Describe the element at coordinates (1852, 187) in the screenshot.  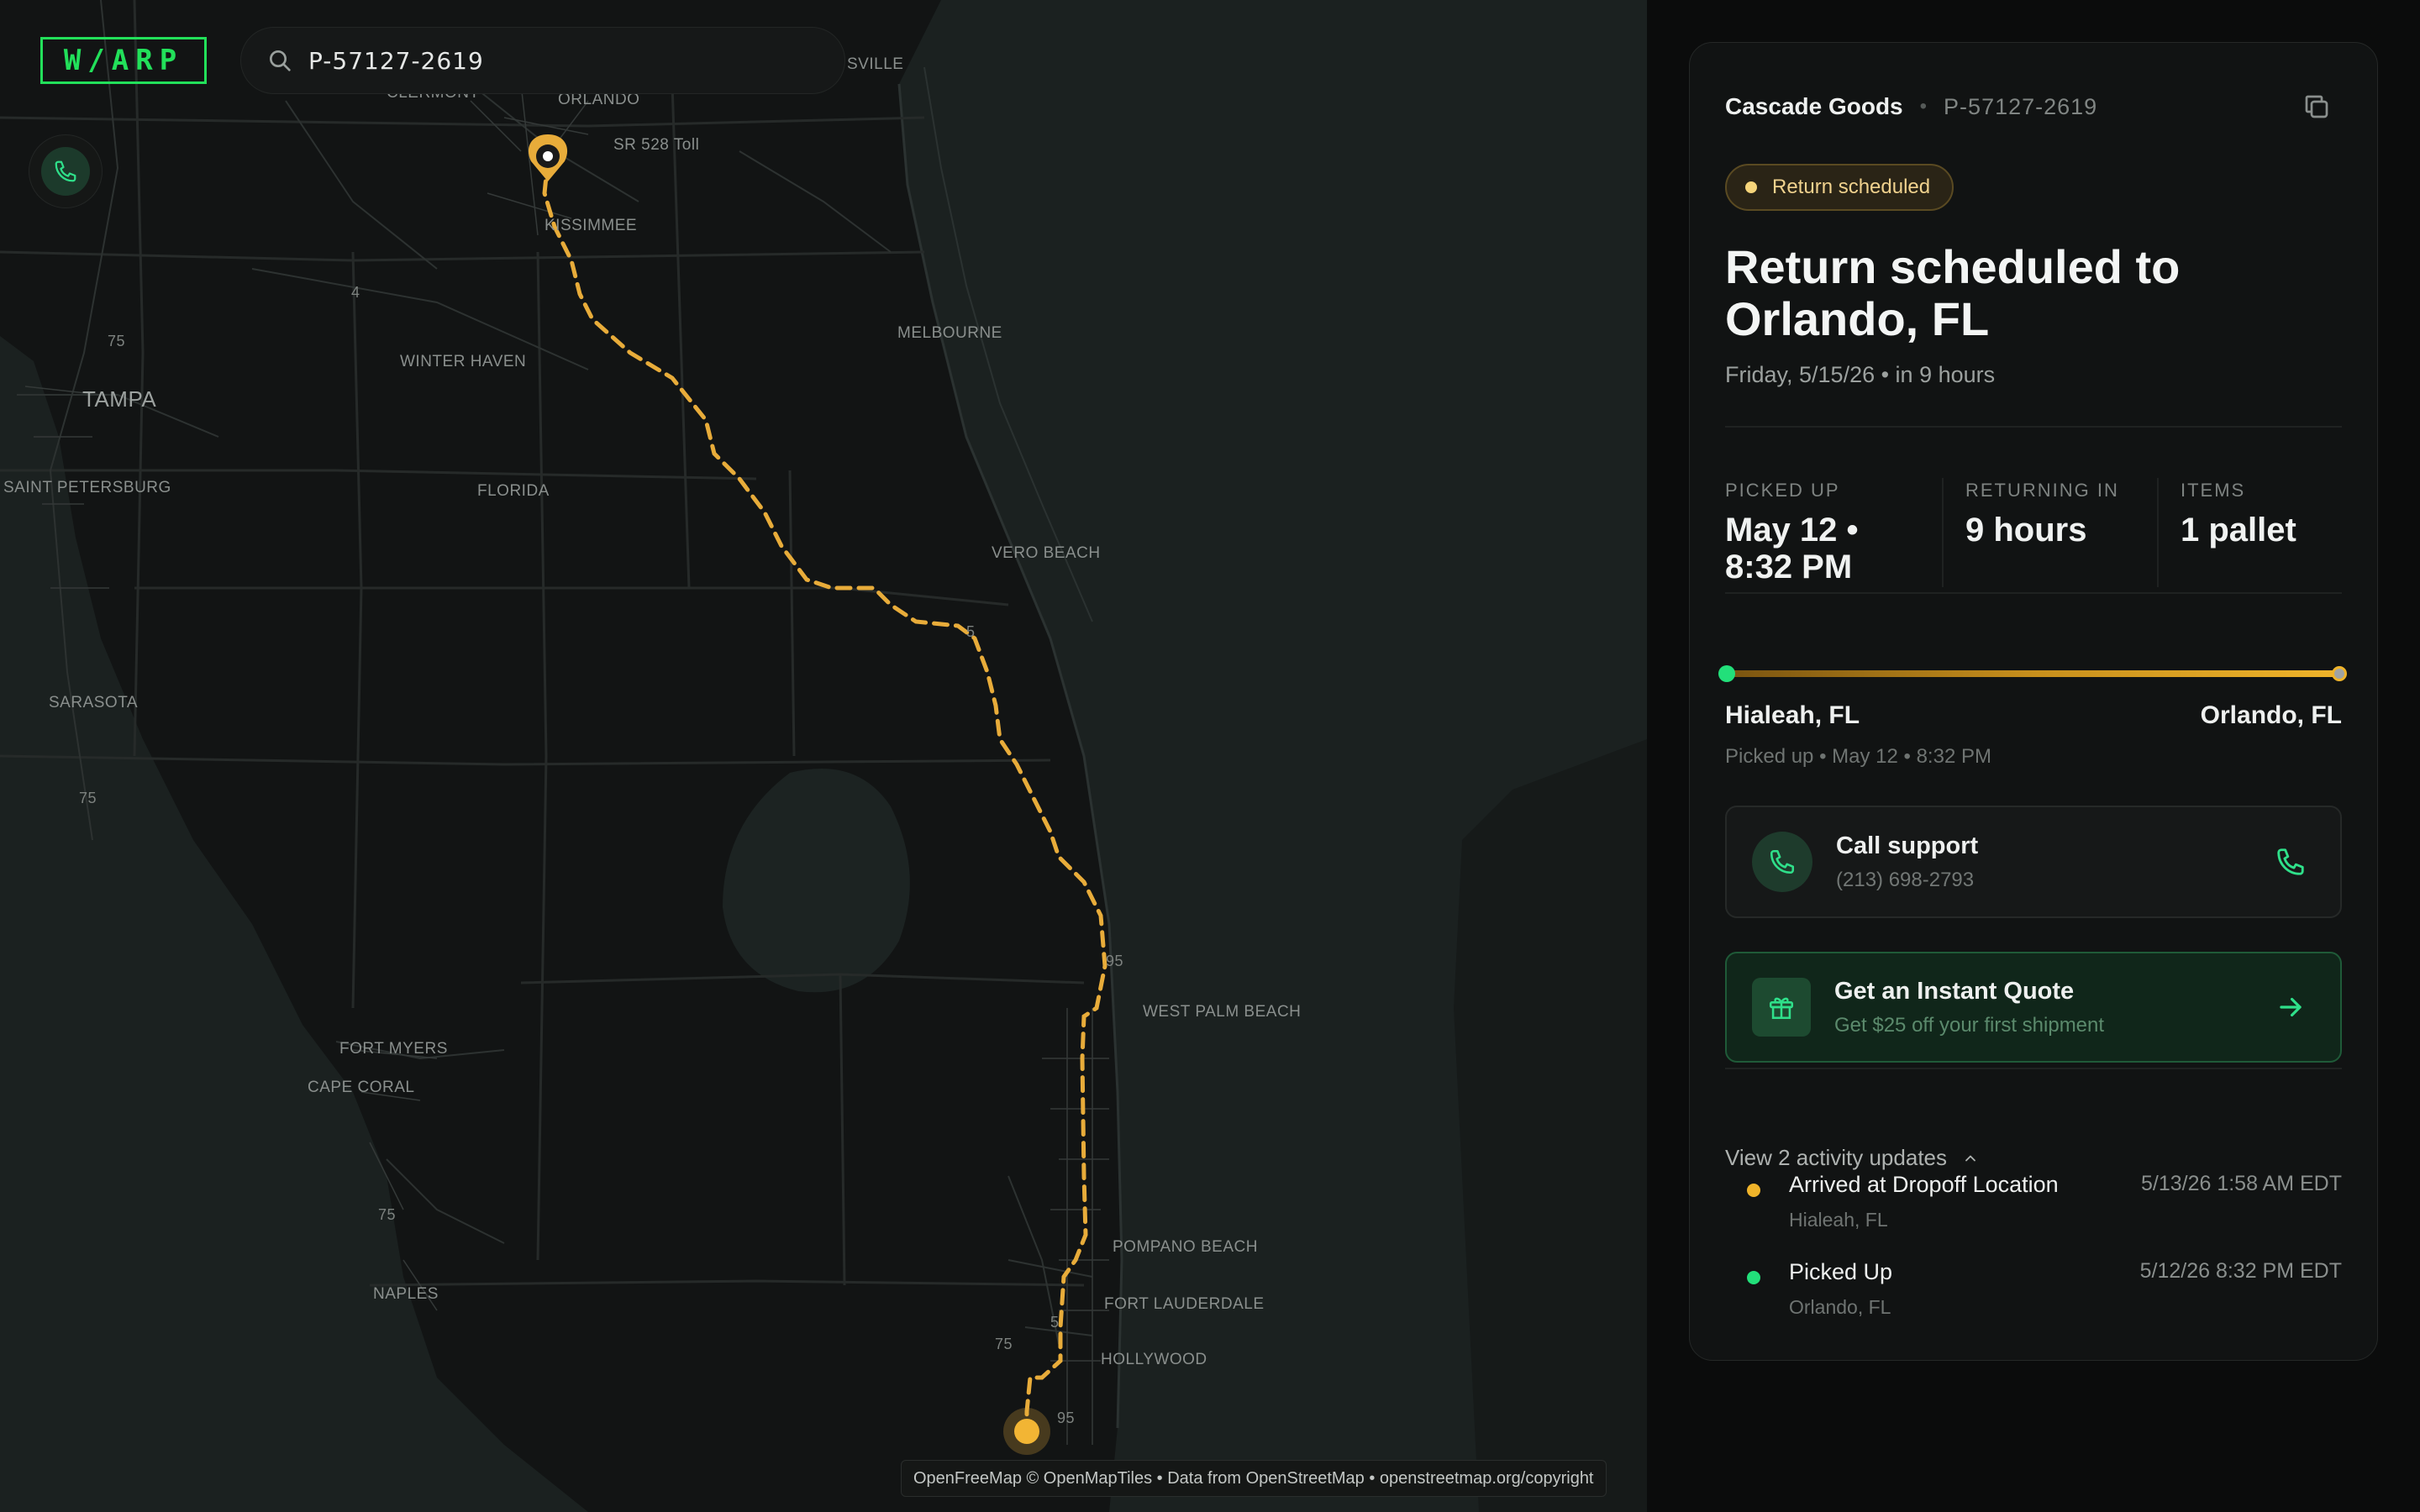
I see `status-badge-label: Return scheduled` at that location.